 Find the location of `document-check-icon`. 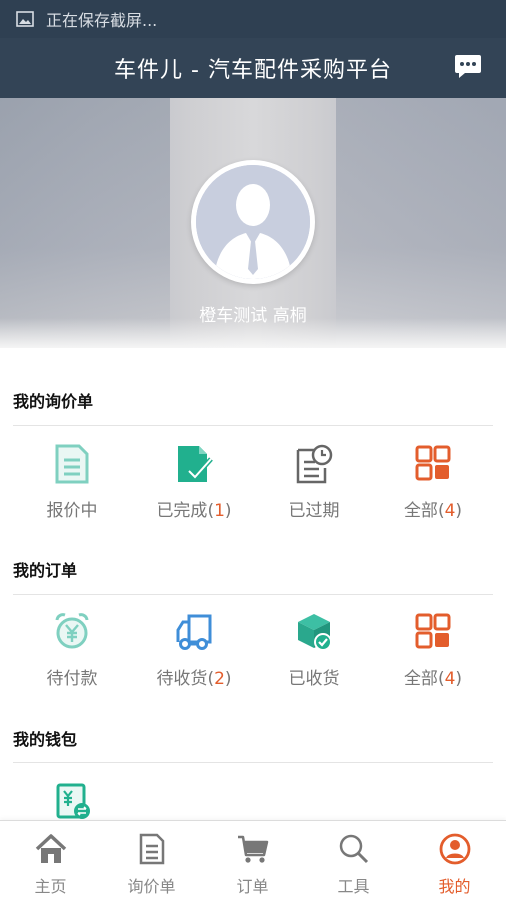

document-check-icon is located at coordinates (195, 464).